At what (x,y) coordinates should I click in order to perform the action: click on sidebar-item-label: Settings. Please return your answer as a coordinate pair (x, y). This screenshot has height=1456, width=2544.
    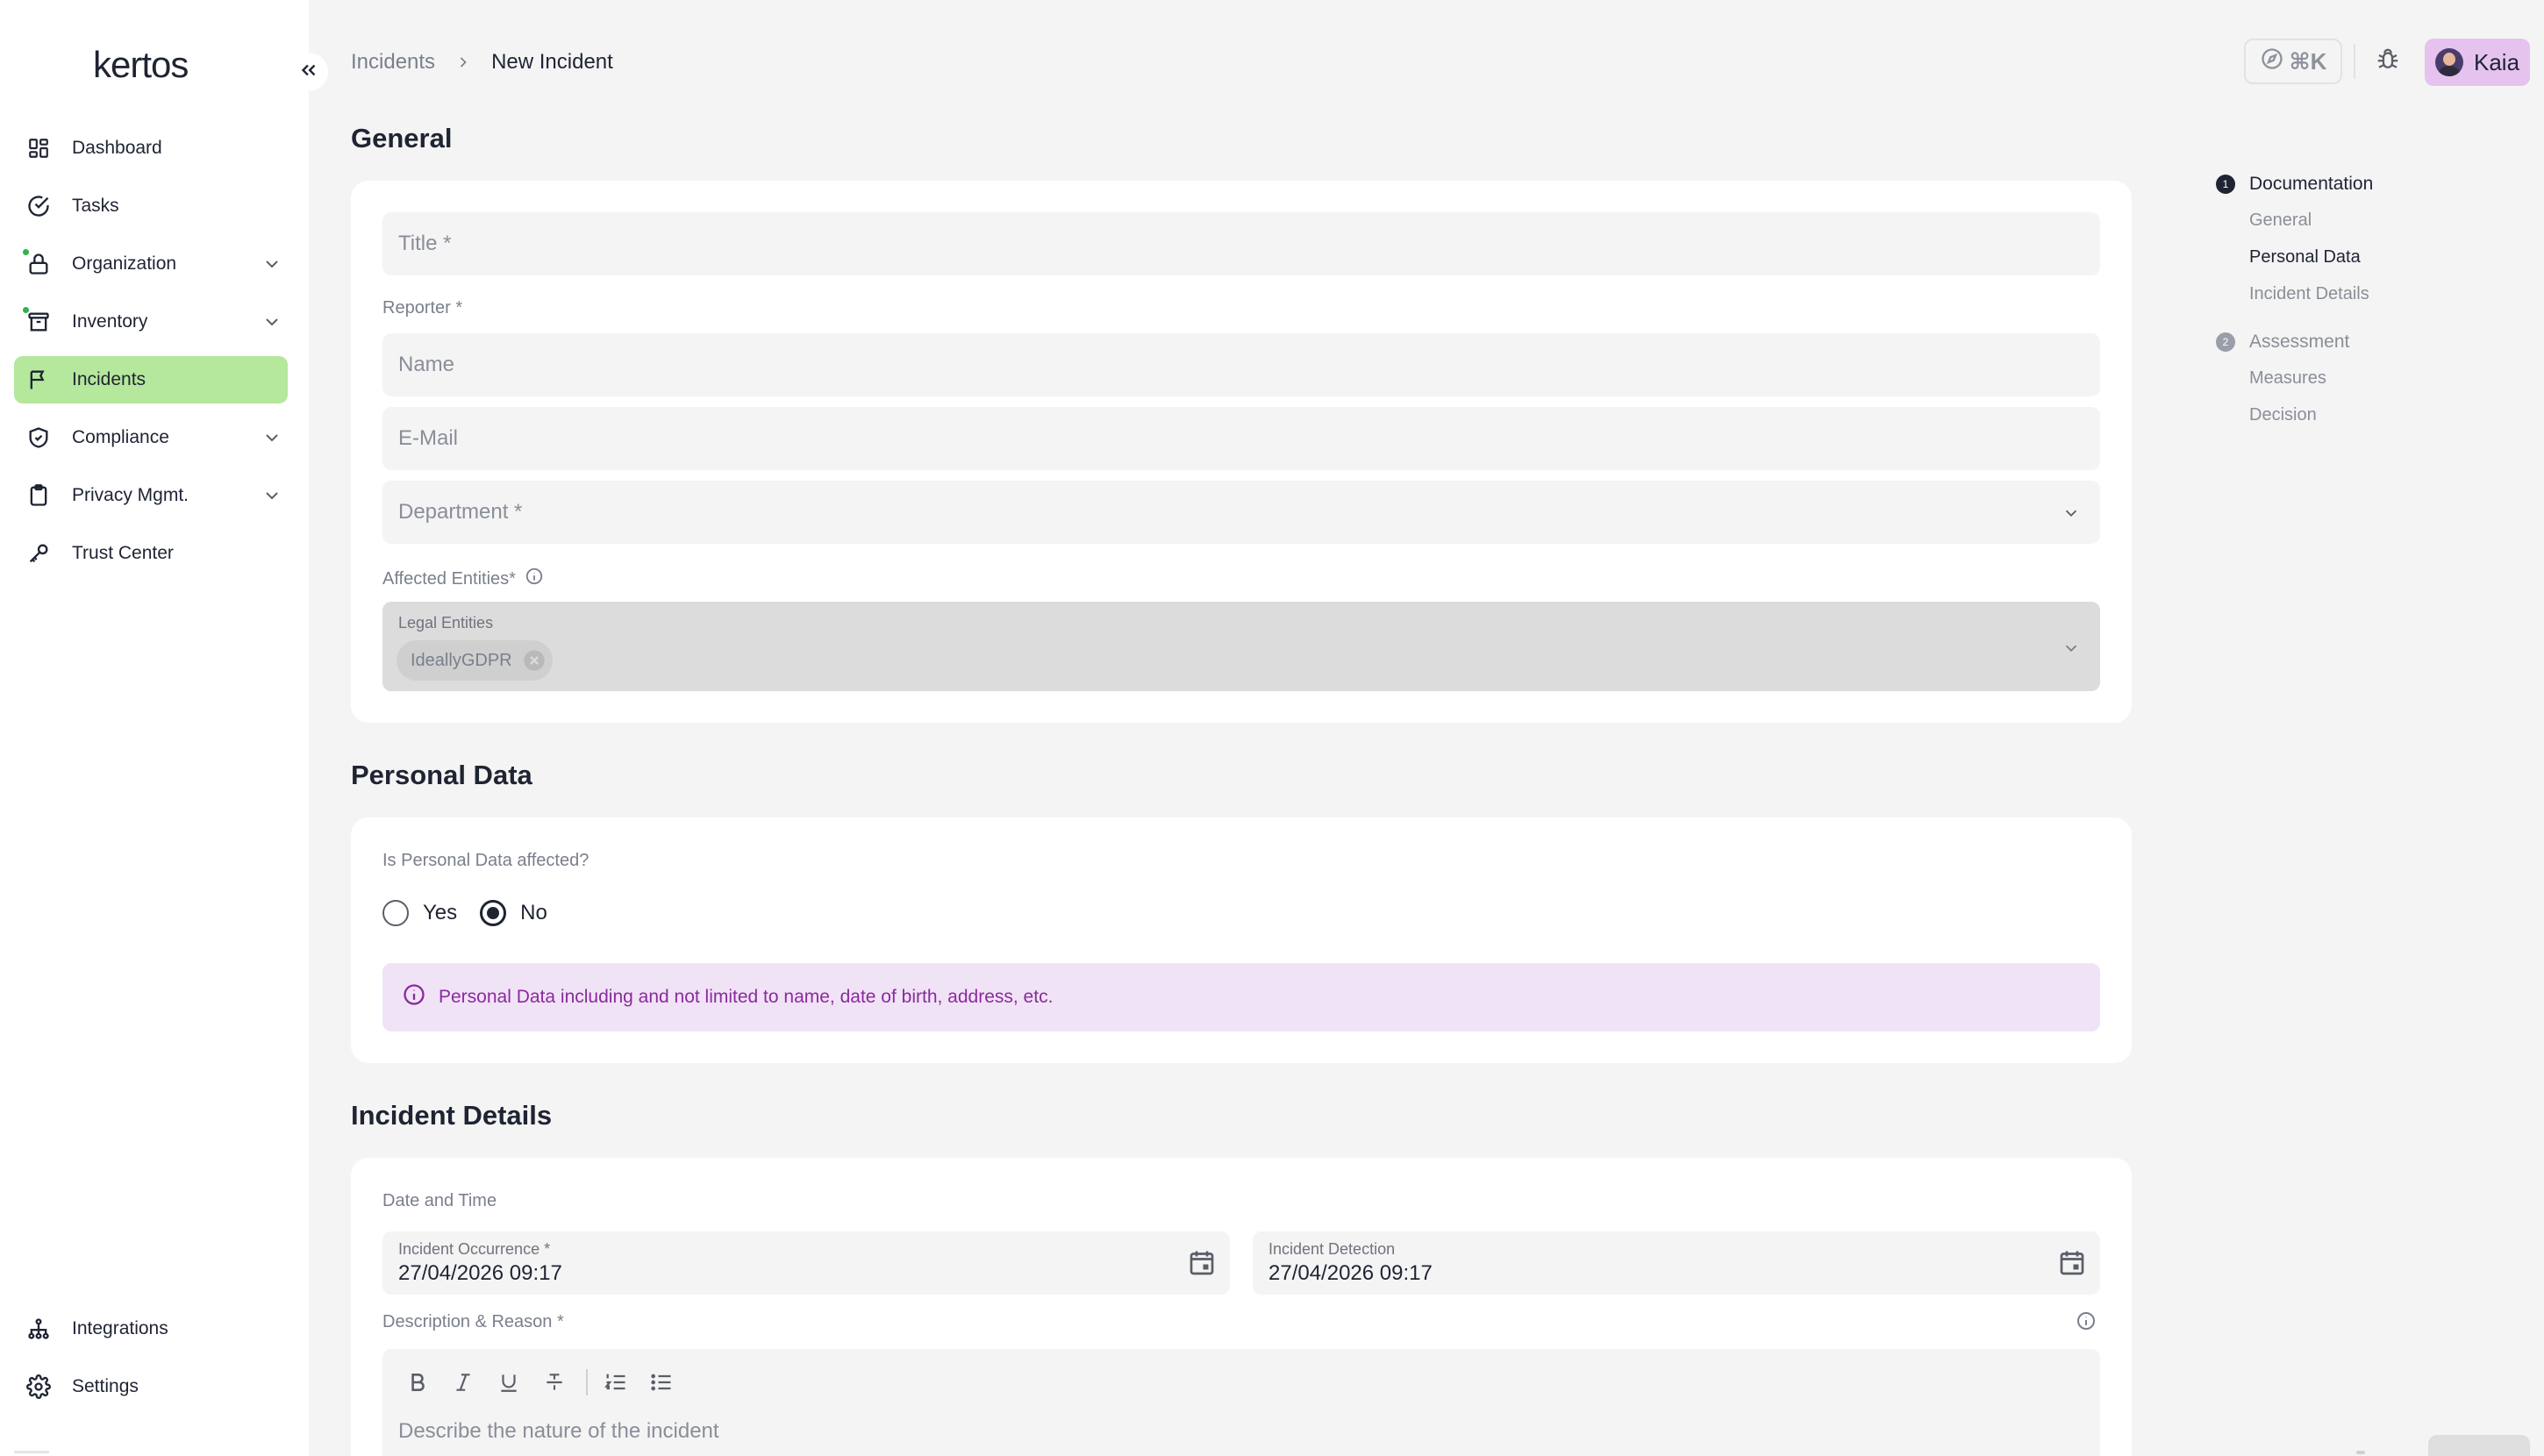
    Looking at the image, I should click on (105, 1386).